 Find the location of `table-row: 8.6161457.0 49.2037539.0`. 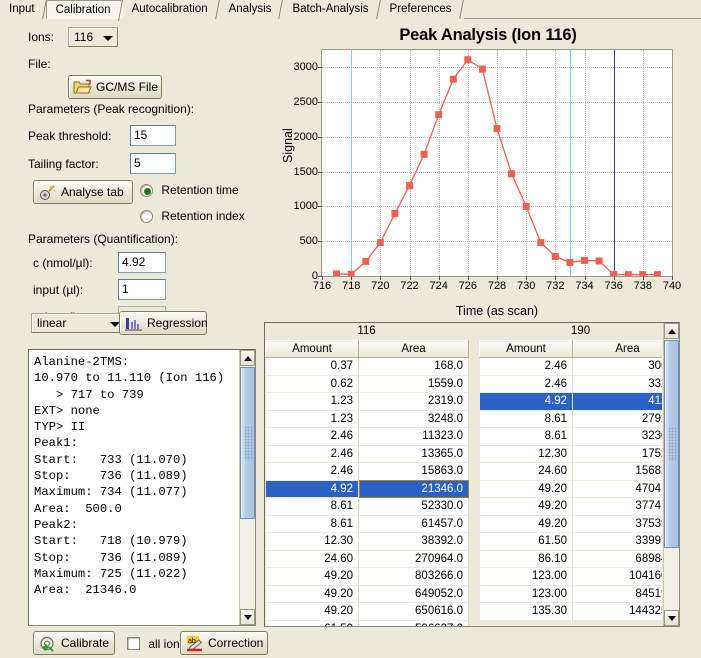

table-row: 8.6161457.0 49.2037539.0 is located at coordinates (463, 524).